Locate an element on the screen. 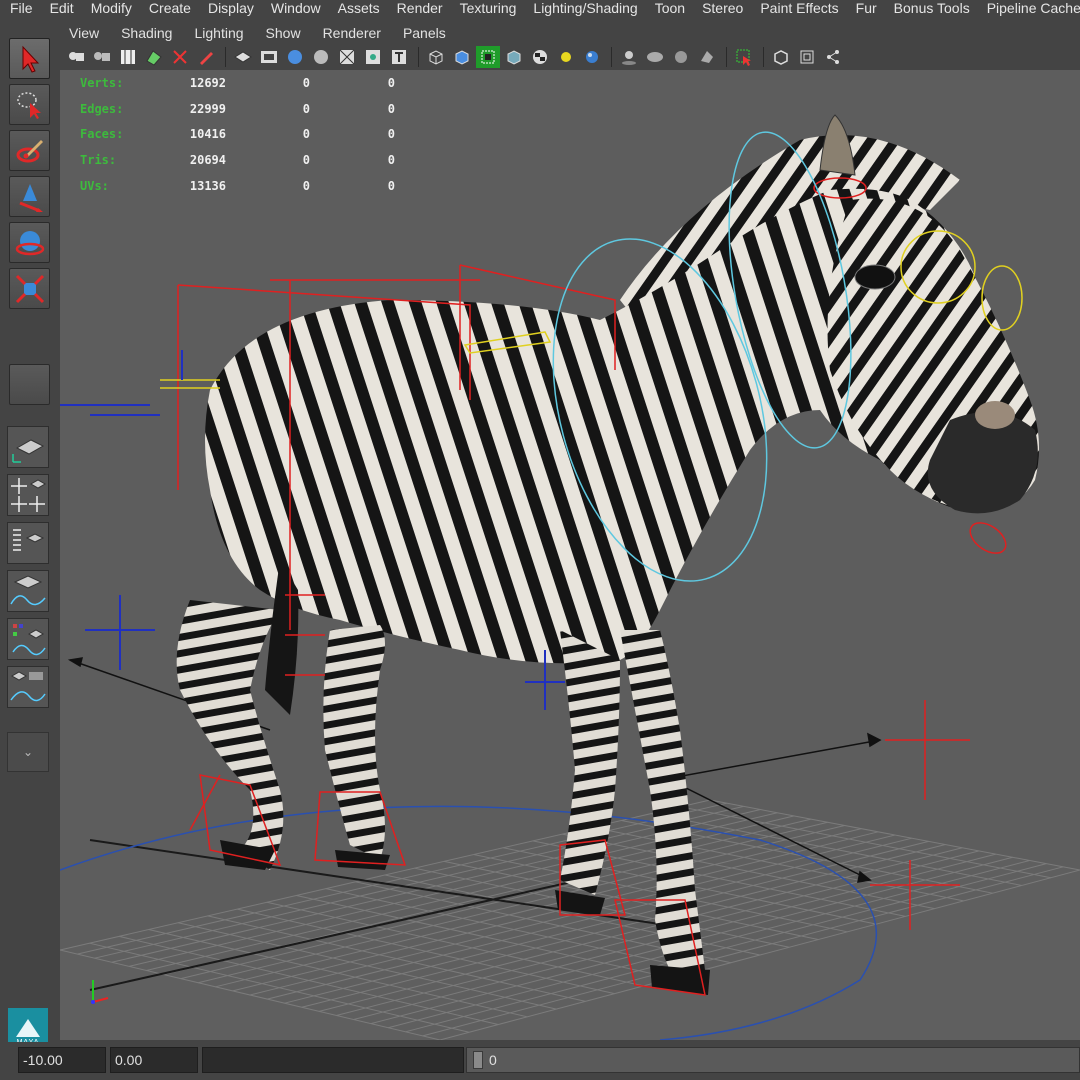 The height and width of the screenshot is (1080, 1080). field-chart-icon is located at coordinates (347, 57).